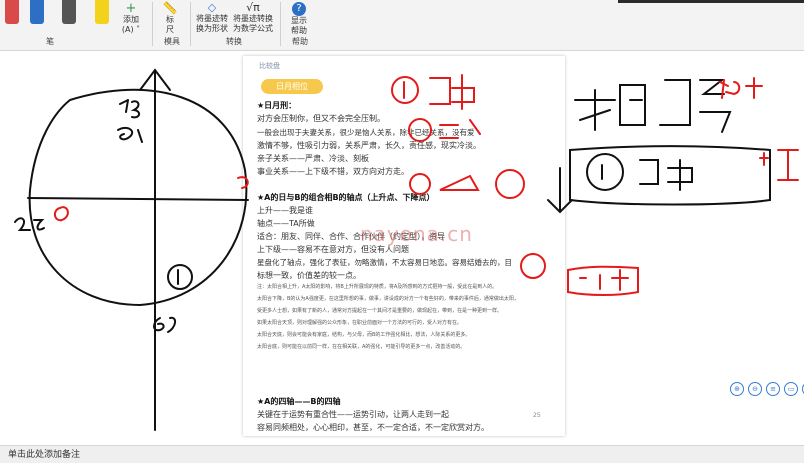  What do you see at coordinates (459, 182) in the screenshot?
I see `ink-red-triangle` at bounding box center [459, 182].